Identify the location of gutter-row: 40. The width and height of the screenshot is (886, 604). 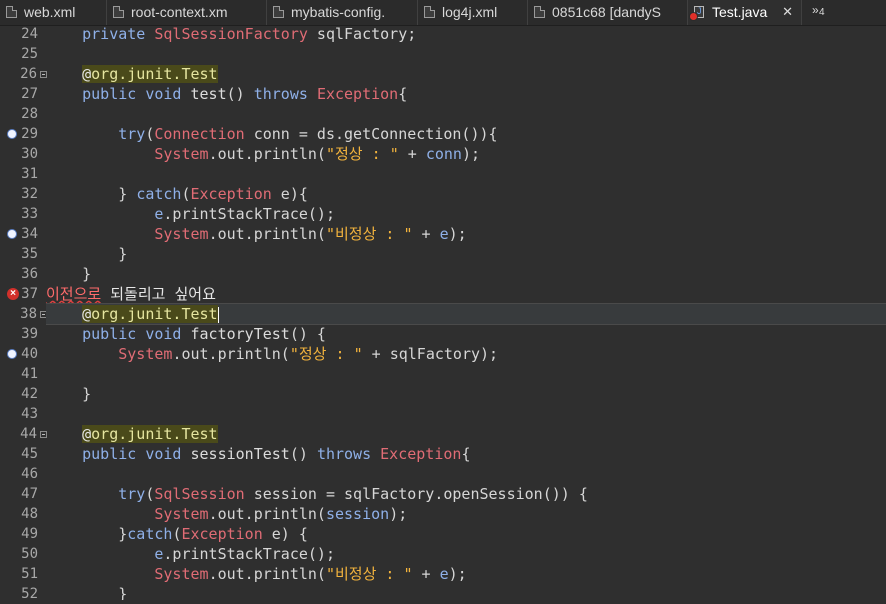
(23, 354).